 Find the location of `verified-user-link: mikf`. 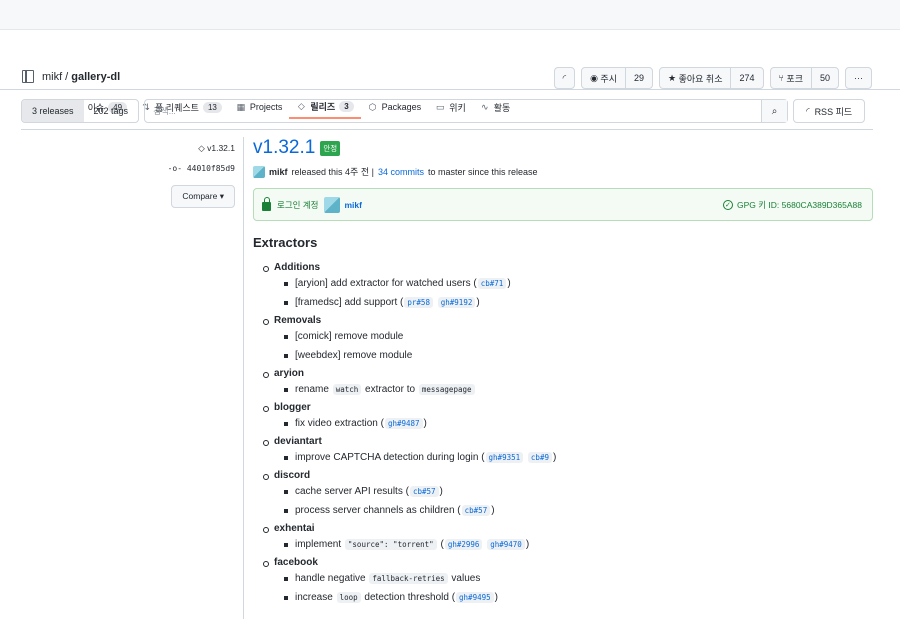

verified-user-link: mikf is located at coordinates (352, 205).